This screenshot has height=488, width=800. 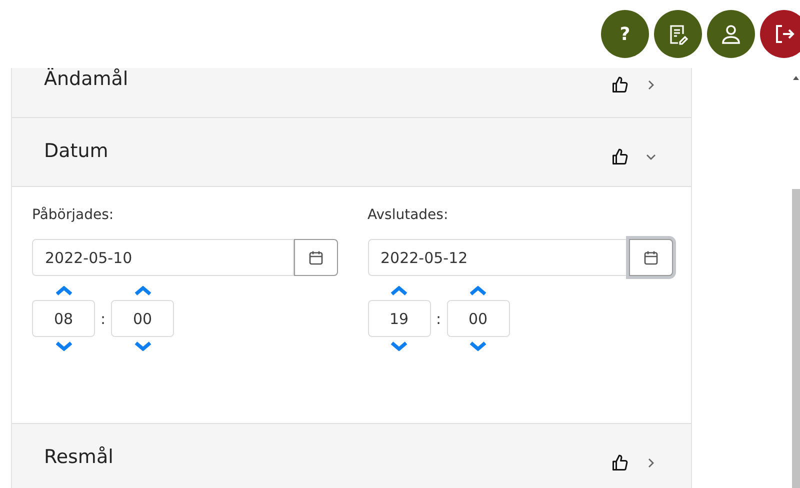 I want to click on section-title: Ändamål, so click(x=87, y=79).